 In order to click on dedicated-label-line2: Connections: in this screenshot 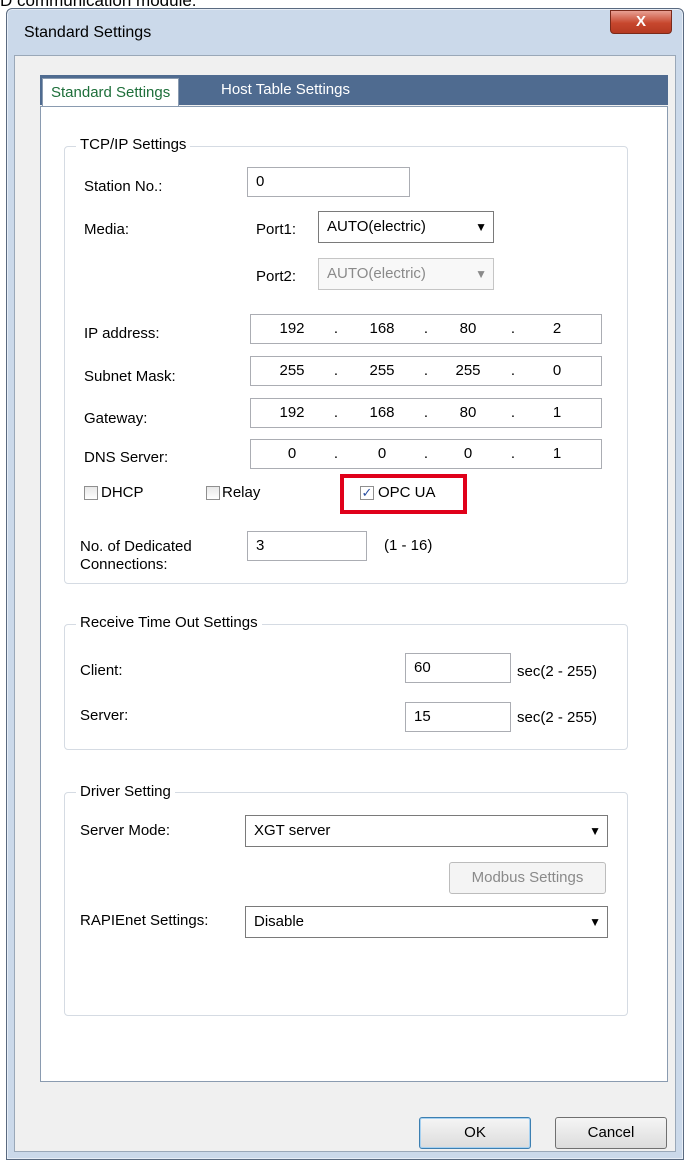, I will do `click(124, 564)`.